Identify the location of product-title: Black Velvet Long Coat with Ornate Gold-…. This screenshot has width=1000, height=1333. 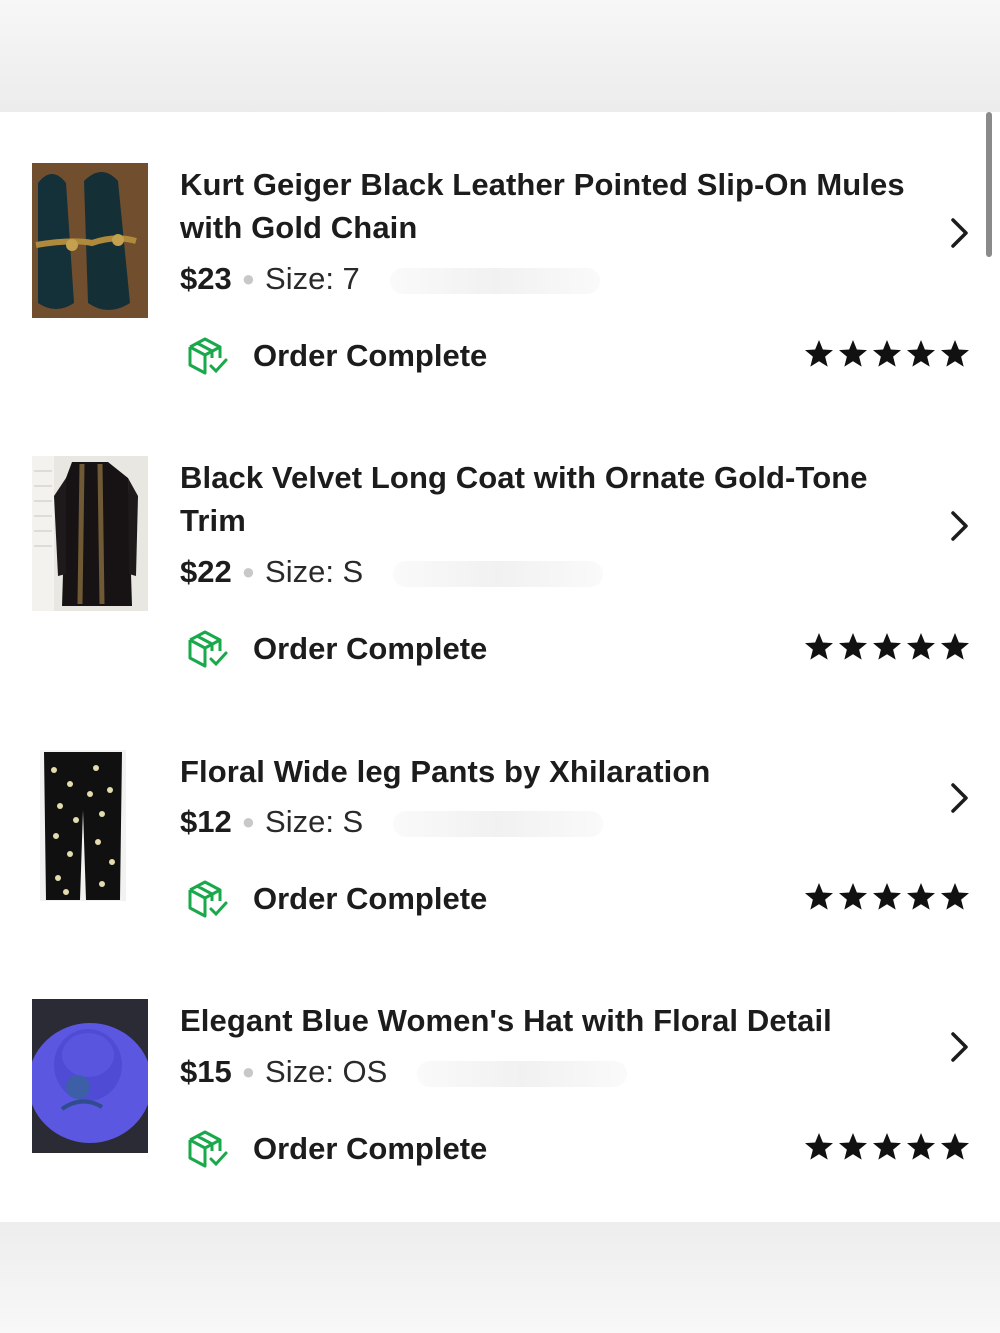
(545, 499).